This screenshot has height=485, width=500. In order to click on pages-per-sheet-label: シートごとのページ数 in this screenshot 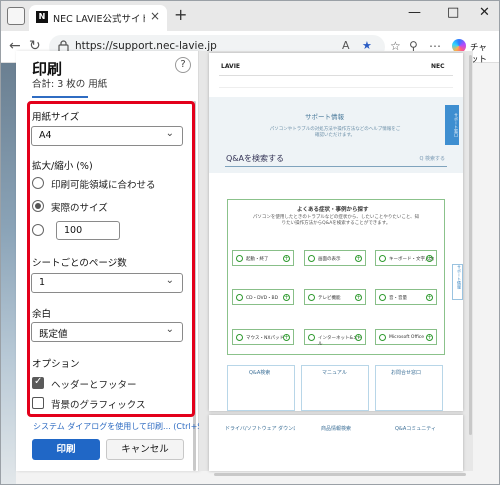, I will do `click(79, 263)`.